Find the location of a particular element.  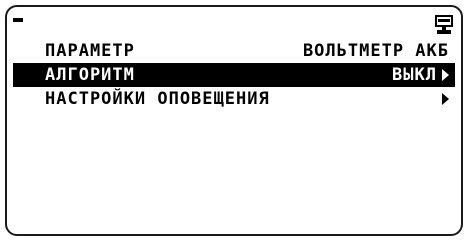

menu-item-notification-settings: НАСТРОЙКИ ОПОВЕЩЕНИЯ is located at coordinates (234, 99).